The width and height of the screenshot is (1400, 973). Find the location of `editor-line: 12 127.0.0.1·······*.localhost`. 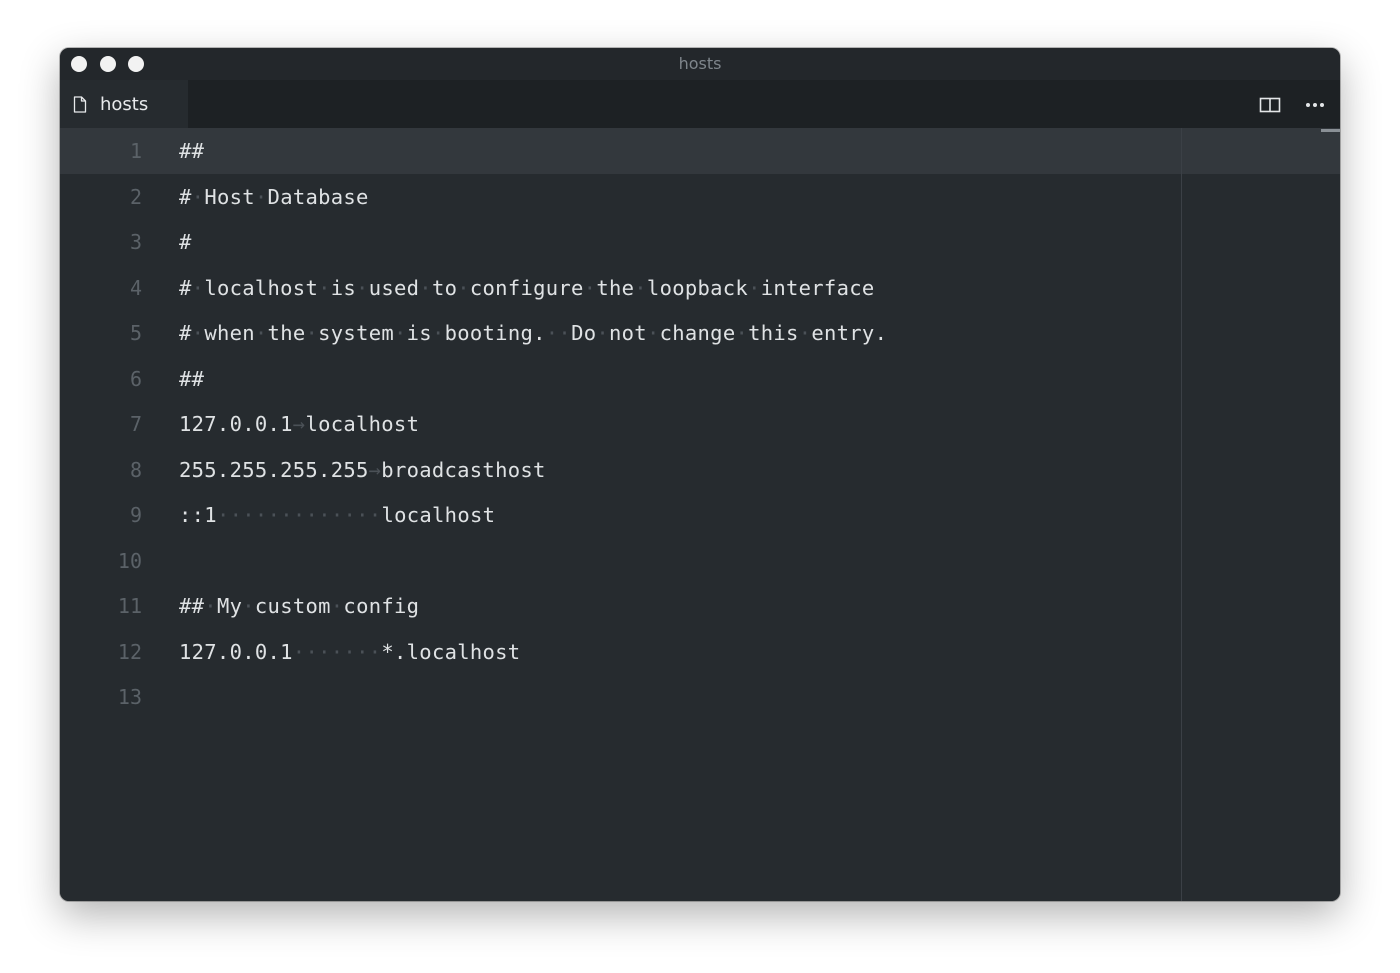

editor-line: 12 127.0.0.1·······*.localhost is located at coordinates (700, 652).